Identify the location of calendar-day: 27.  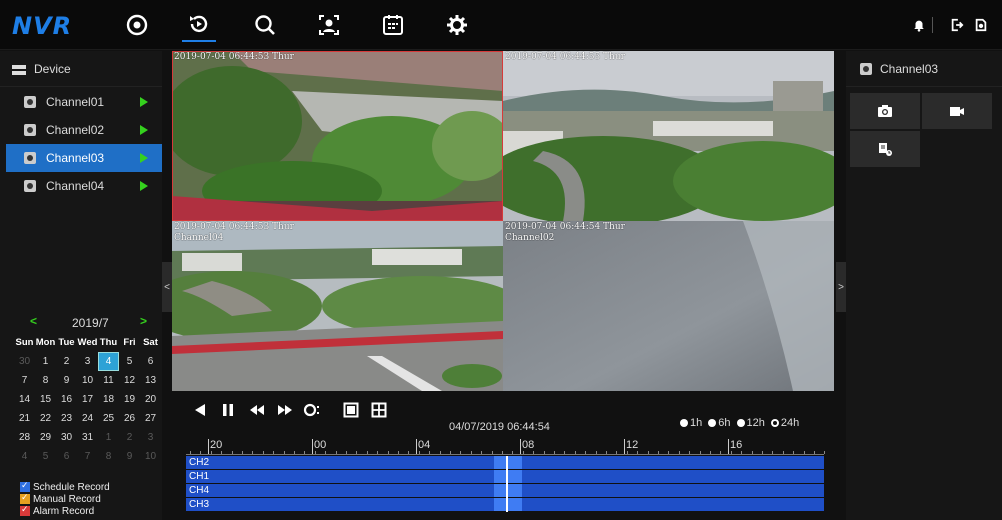
(150, 418).